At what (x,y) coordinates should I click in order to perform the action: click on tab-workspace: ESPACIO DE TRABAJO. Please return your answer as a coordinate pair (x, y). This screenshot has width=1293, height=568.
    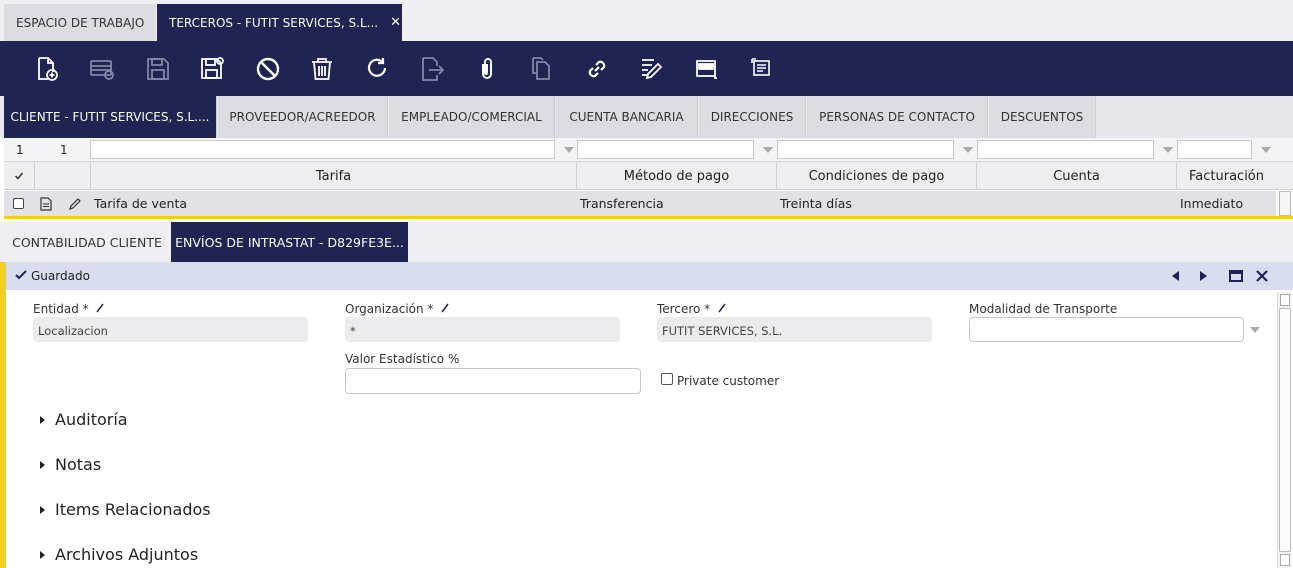
    Looking at the image, I should click on (80, 22).